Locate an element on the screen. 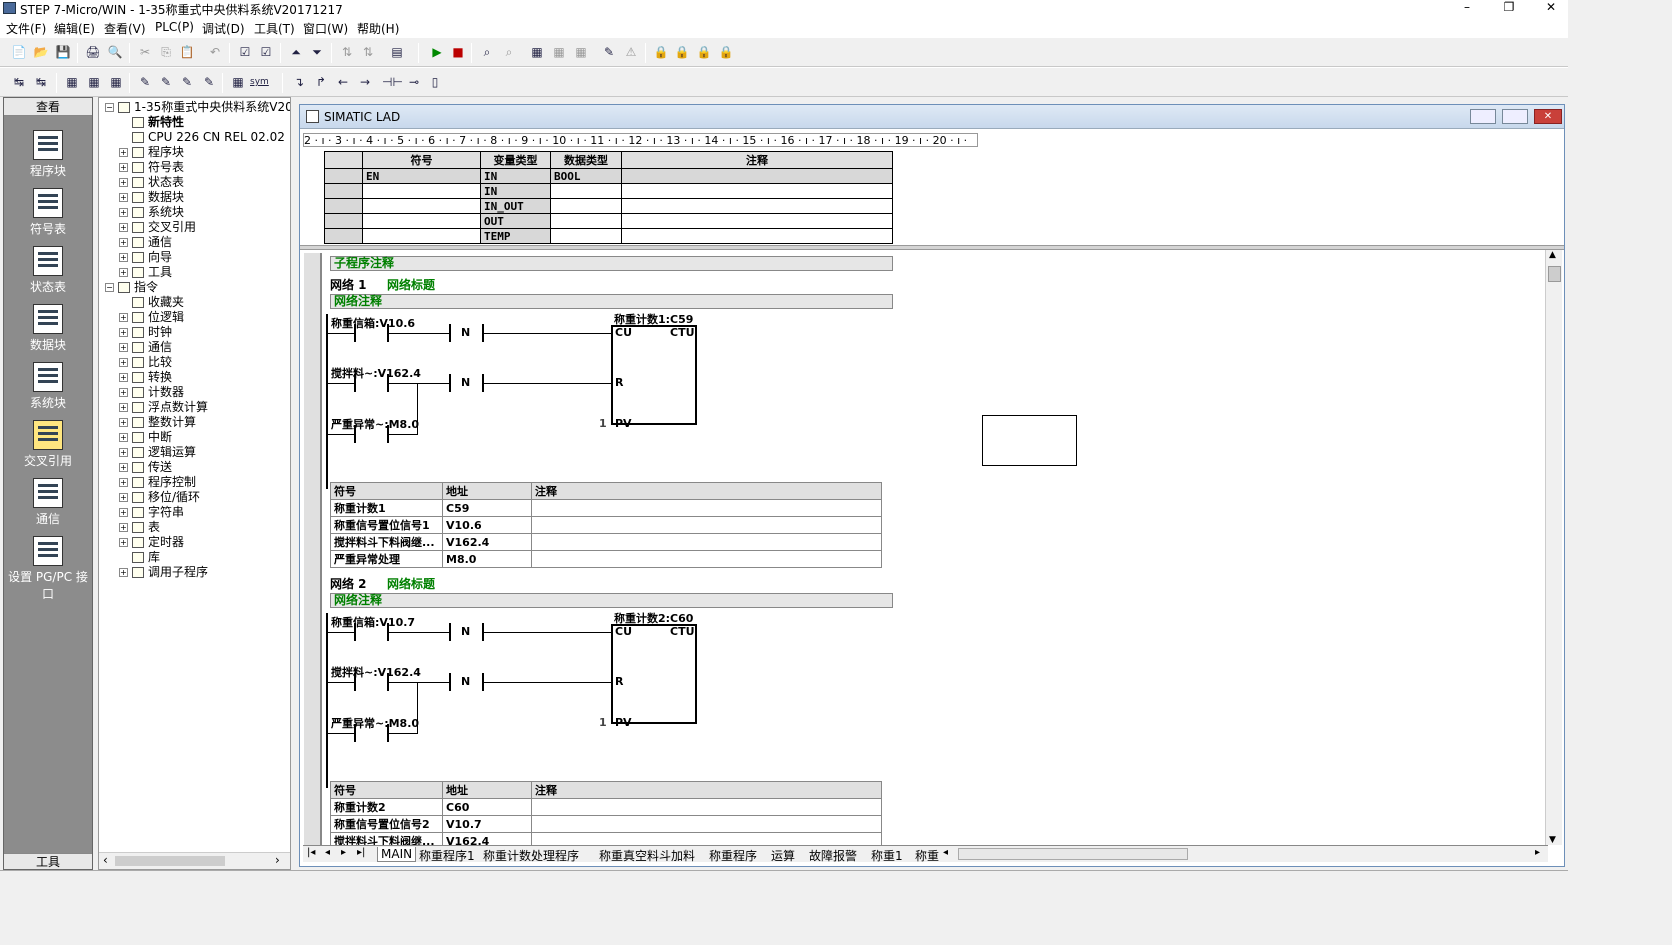 The image size is (1672, 945). tab-fault-alarm: 故障报警 is located at coordinates (833, 855).